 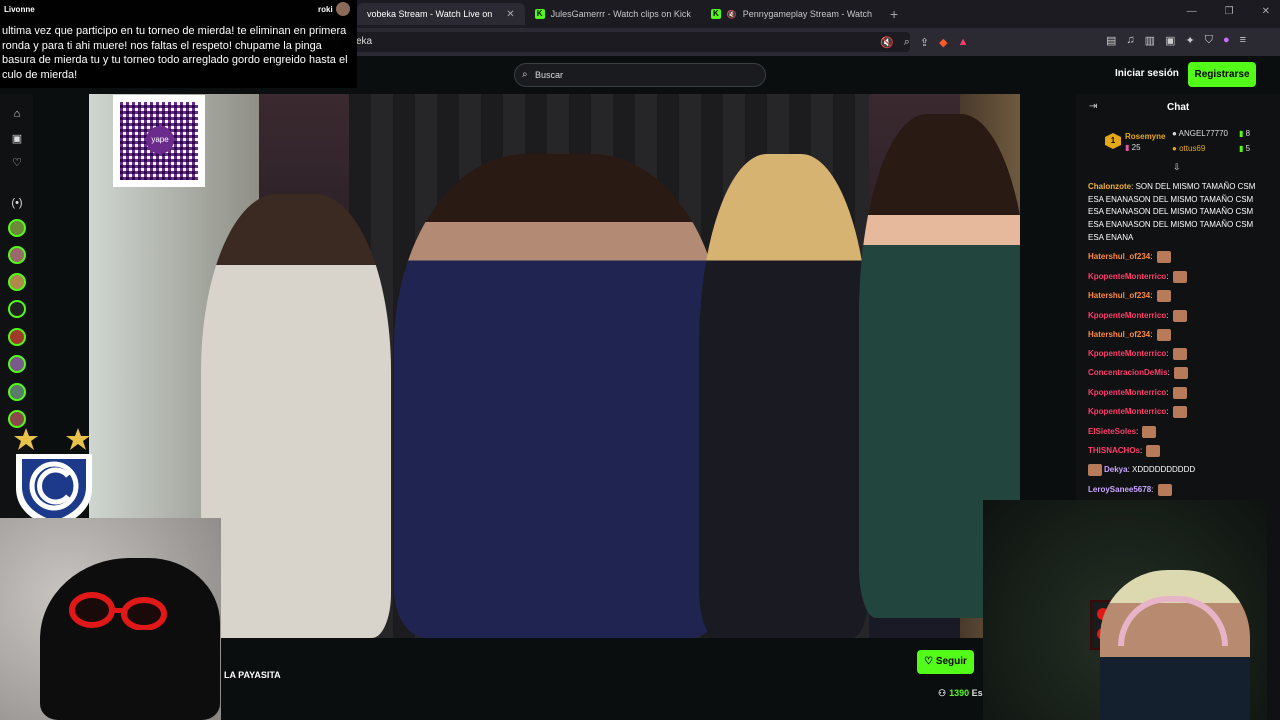 What do you see at coordinates (525, 74) in the screenshot?
I see `search-icon: ⌕` at bounding box center [525, 74].